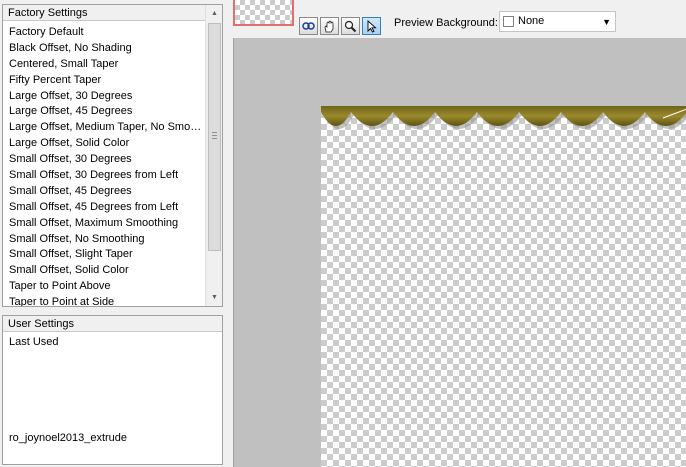  Describe the element at coordinates (104, 240) in the screenshot. I see `preset-item: Small Offset, No Smoothing` at that location.